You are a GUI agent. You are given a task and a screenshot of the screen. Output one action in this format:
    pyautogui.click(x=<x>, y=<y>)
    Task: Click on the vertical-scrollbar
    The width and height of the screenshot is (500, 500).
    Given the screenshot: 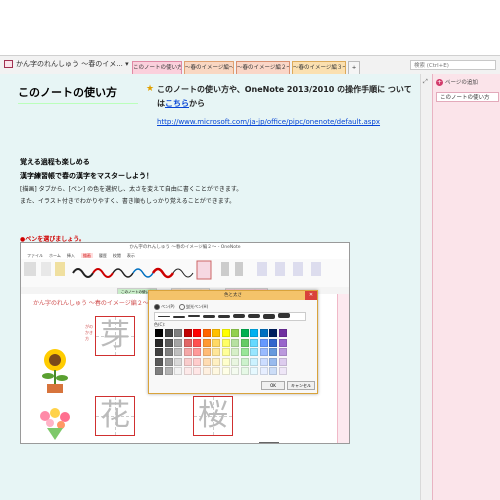 What is the action you would take?
    pyautogui.click(x=426, y=287)
    